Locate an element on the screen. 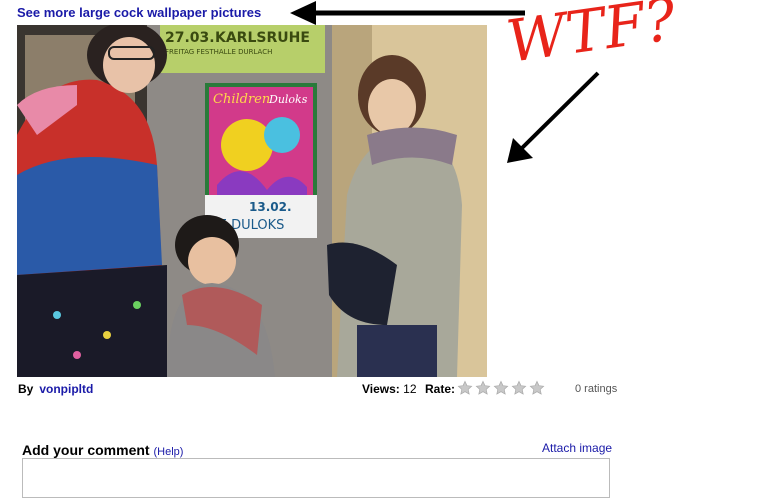  attach-image-link: Attach image is located at coordinates (577, 448).